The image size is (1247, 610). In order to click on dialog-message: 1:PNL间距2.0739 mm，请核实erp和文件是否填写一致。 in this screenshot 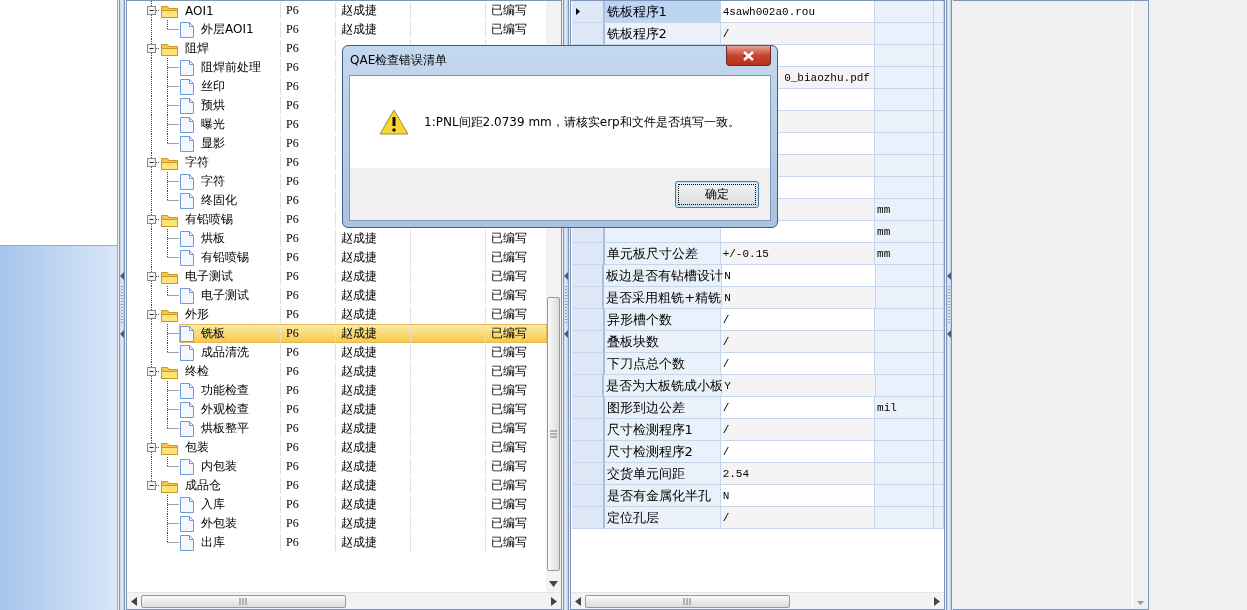, I will do `click(582, 122)`.